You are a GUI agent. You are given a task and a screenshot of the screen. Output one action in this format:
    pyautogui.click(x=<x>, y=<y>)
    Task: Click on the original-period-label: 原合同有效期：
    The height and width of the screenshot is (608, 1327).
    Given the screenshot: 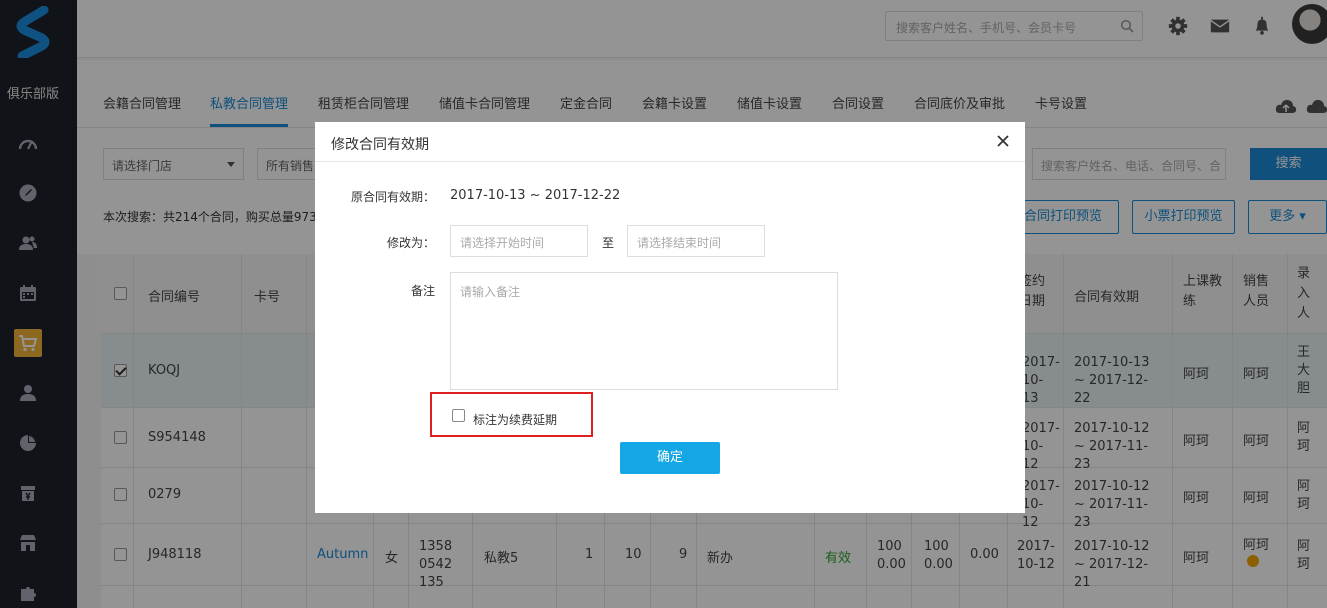 What is the action you would take?
    pyautogui.click(x=392, y=197)
    